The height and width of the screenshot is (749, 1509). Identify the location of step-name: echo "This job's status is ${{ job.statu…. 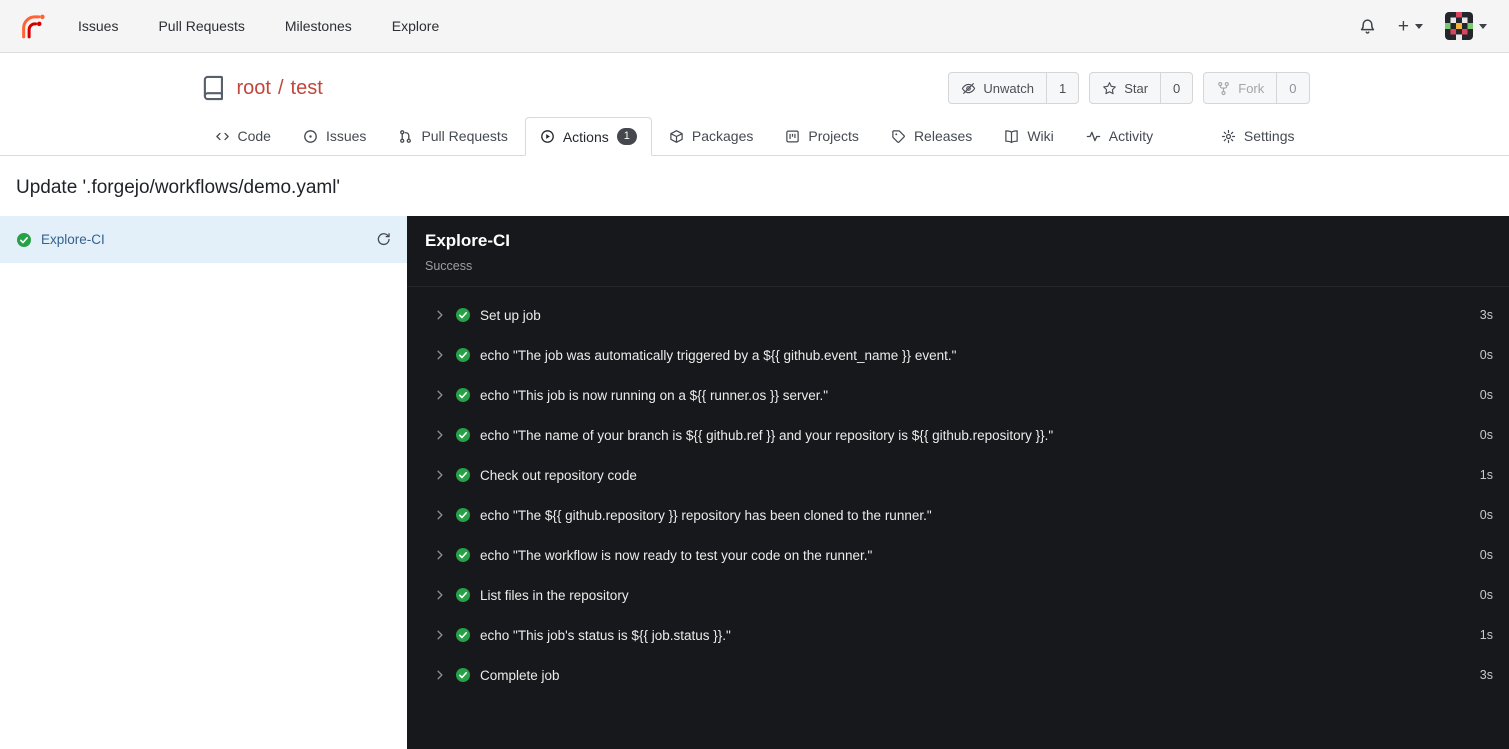
(605, 635).